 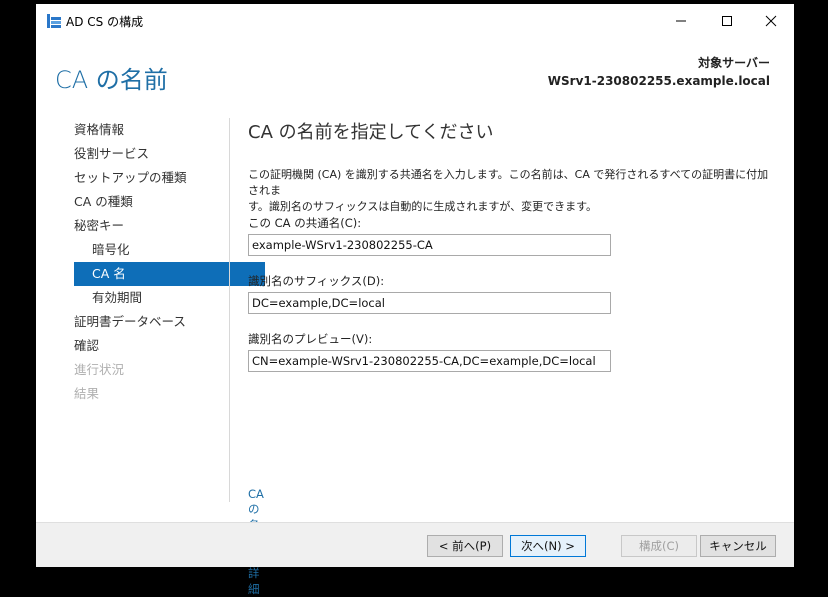 What do you see at coordinates (548, 546) in the screenshot?
I see `next-button: 次へ(N) >` at bounding box center [548, 546].